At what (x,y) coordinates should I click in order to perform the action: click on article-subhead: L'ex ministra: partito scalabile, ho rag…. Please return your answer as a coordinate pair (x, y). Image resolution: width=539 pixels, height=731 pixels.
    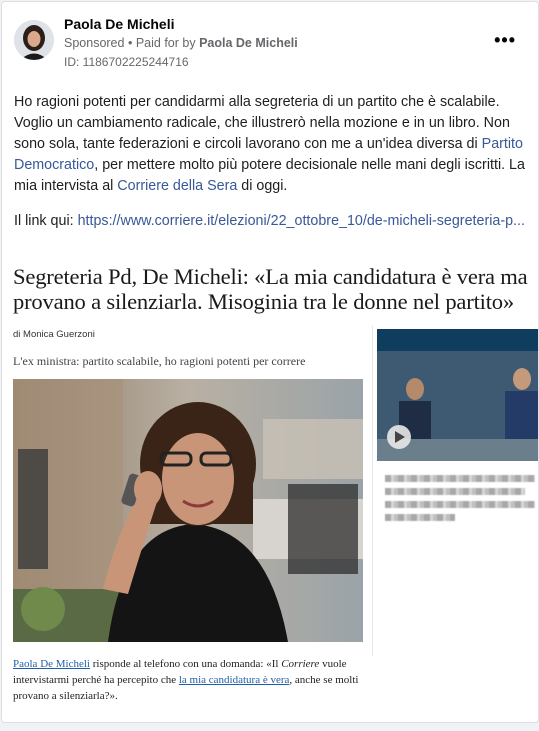
    Looking at the image, I should click on (159, 361).